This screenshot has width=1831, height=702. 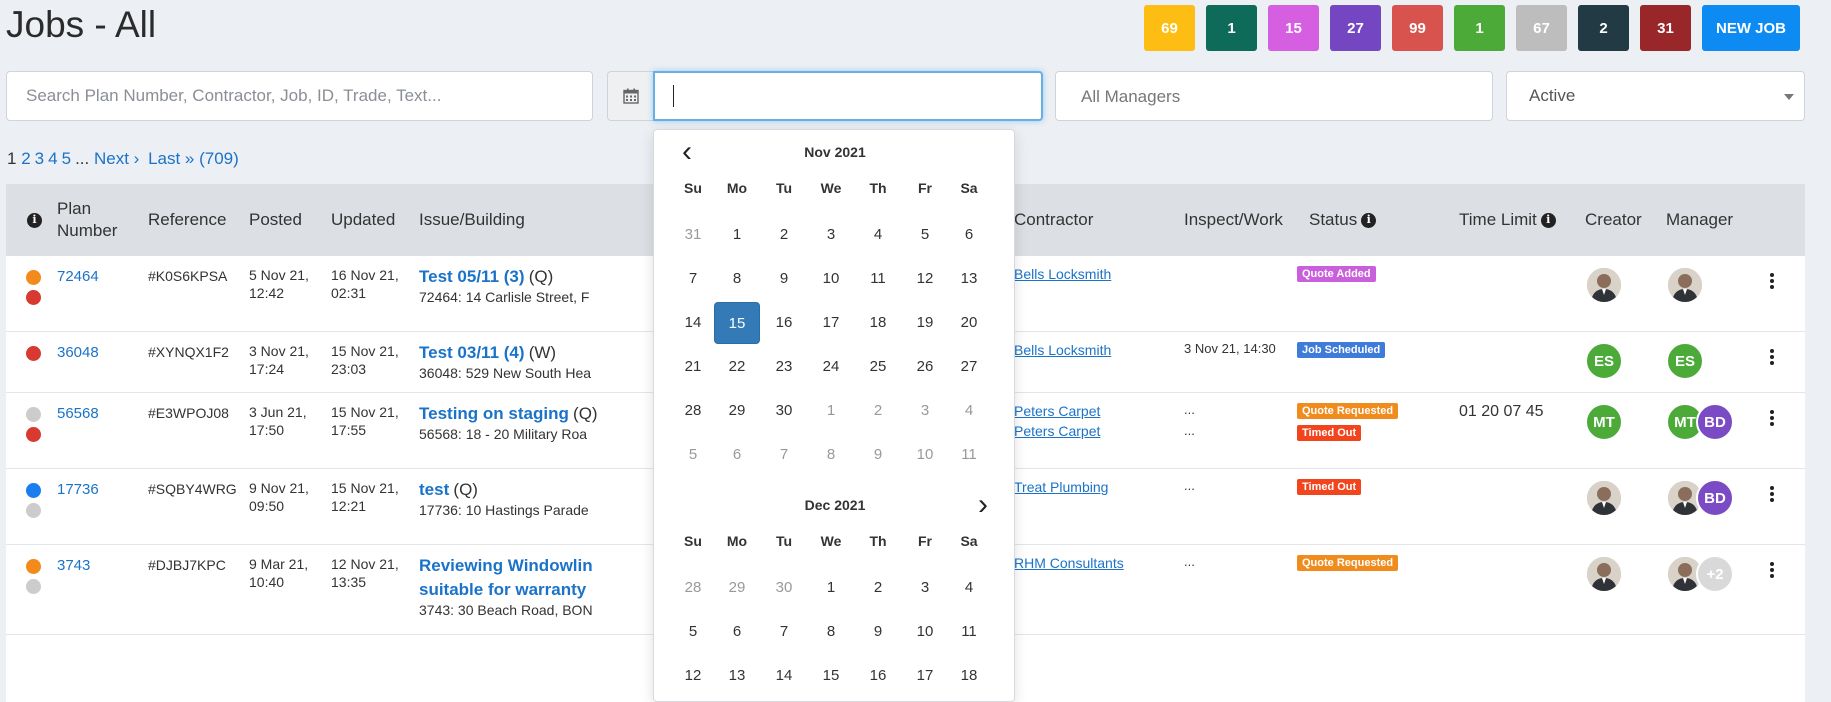 I want to click on status-select: Active, so click(x=1655, y=96).